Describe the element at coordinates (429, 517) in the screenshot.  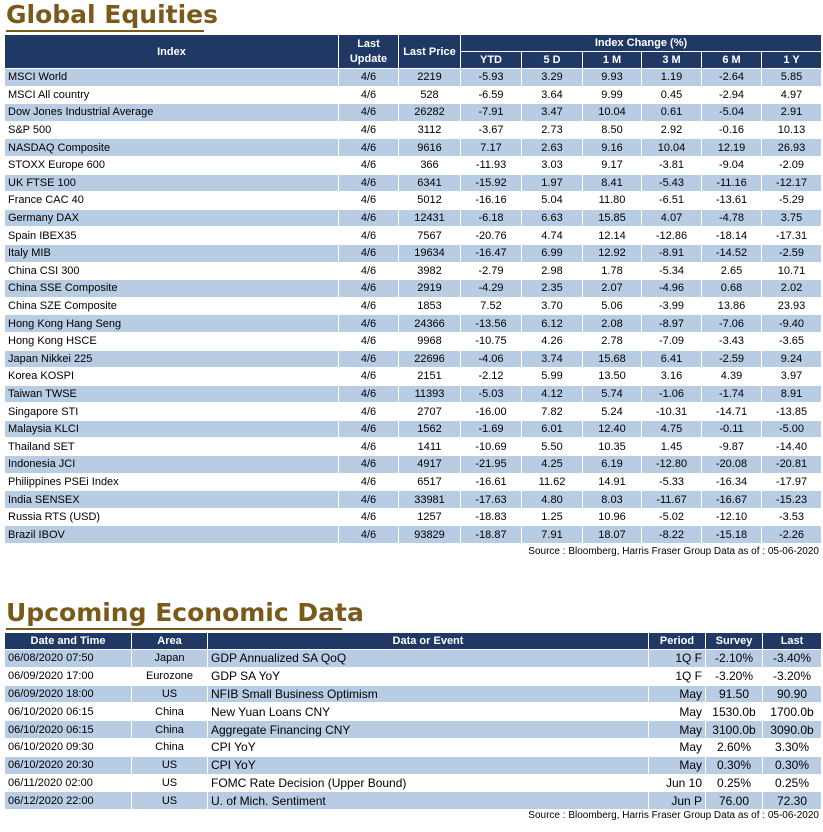
I see `last-price-cell: 1257` at that location.